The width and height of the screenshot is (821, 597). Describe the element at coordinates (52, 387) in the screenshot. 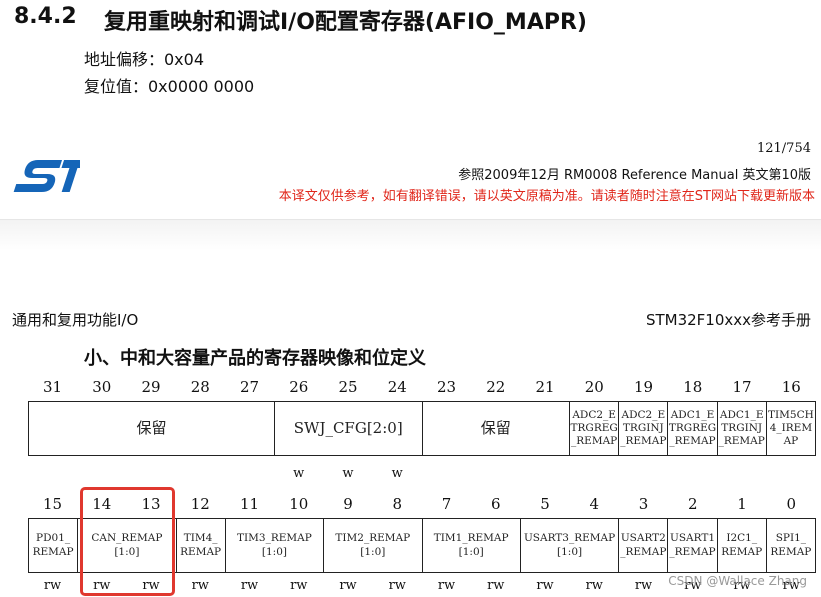

I see `bit-number: 31` at that location.